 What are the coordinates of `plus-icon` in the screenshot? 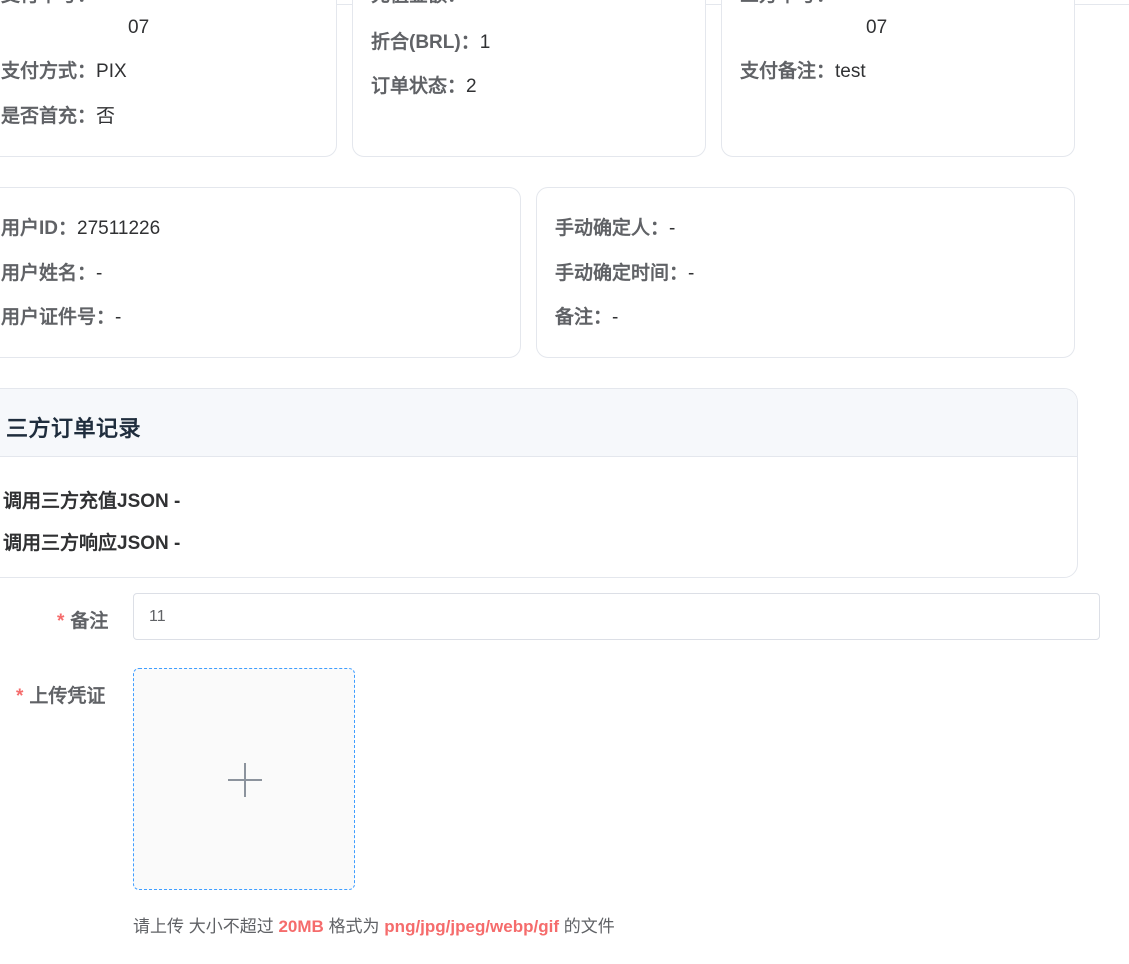 It's located at (245, 780).